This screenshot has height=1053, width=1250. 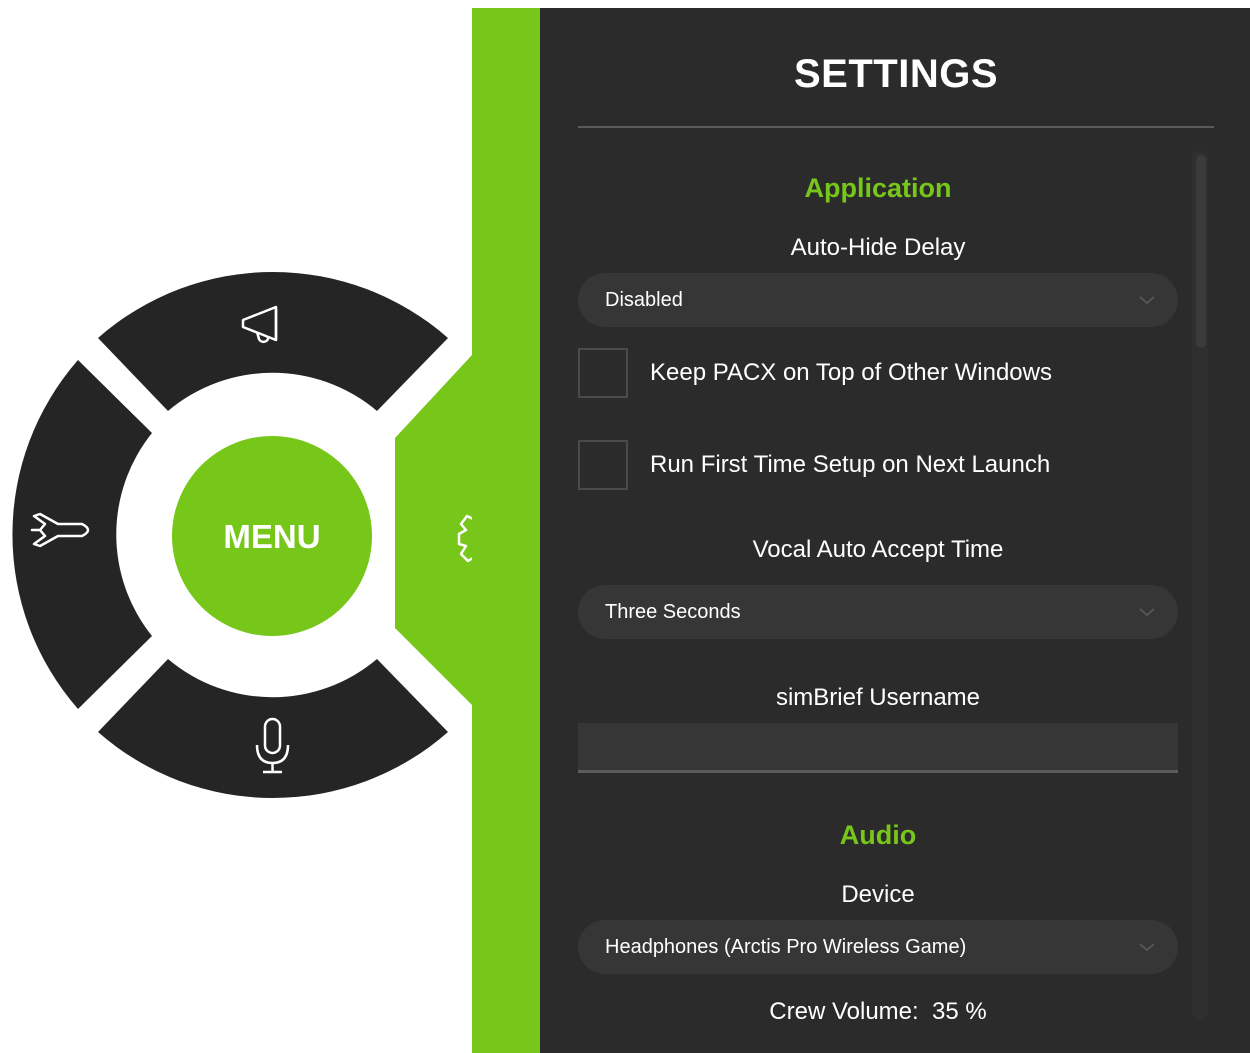 What do you see at coordinates (896, 74) in the screenshot?
I see `page-title: SETTINGS` at bounding box center [896, 74].